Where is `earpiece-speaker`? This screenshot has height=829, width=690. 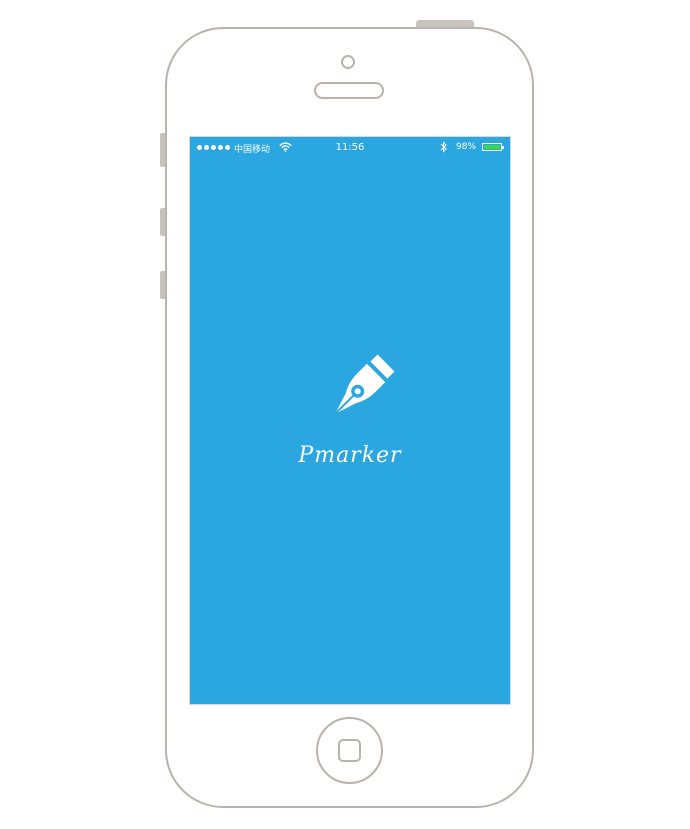 earpiece-speaker is located at coordinates (349, 90).